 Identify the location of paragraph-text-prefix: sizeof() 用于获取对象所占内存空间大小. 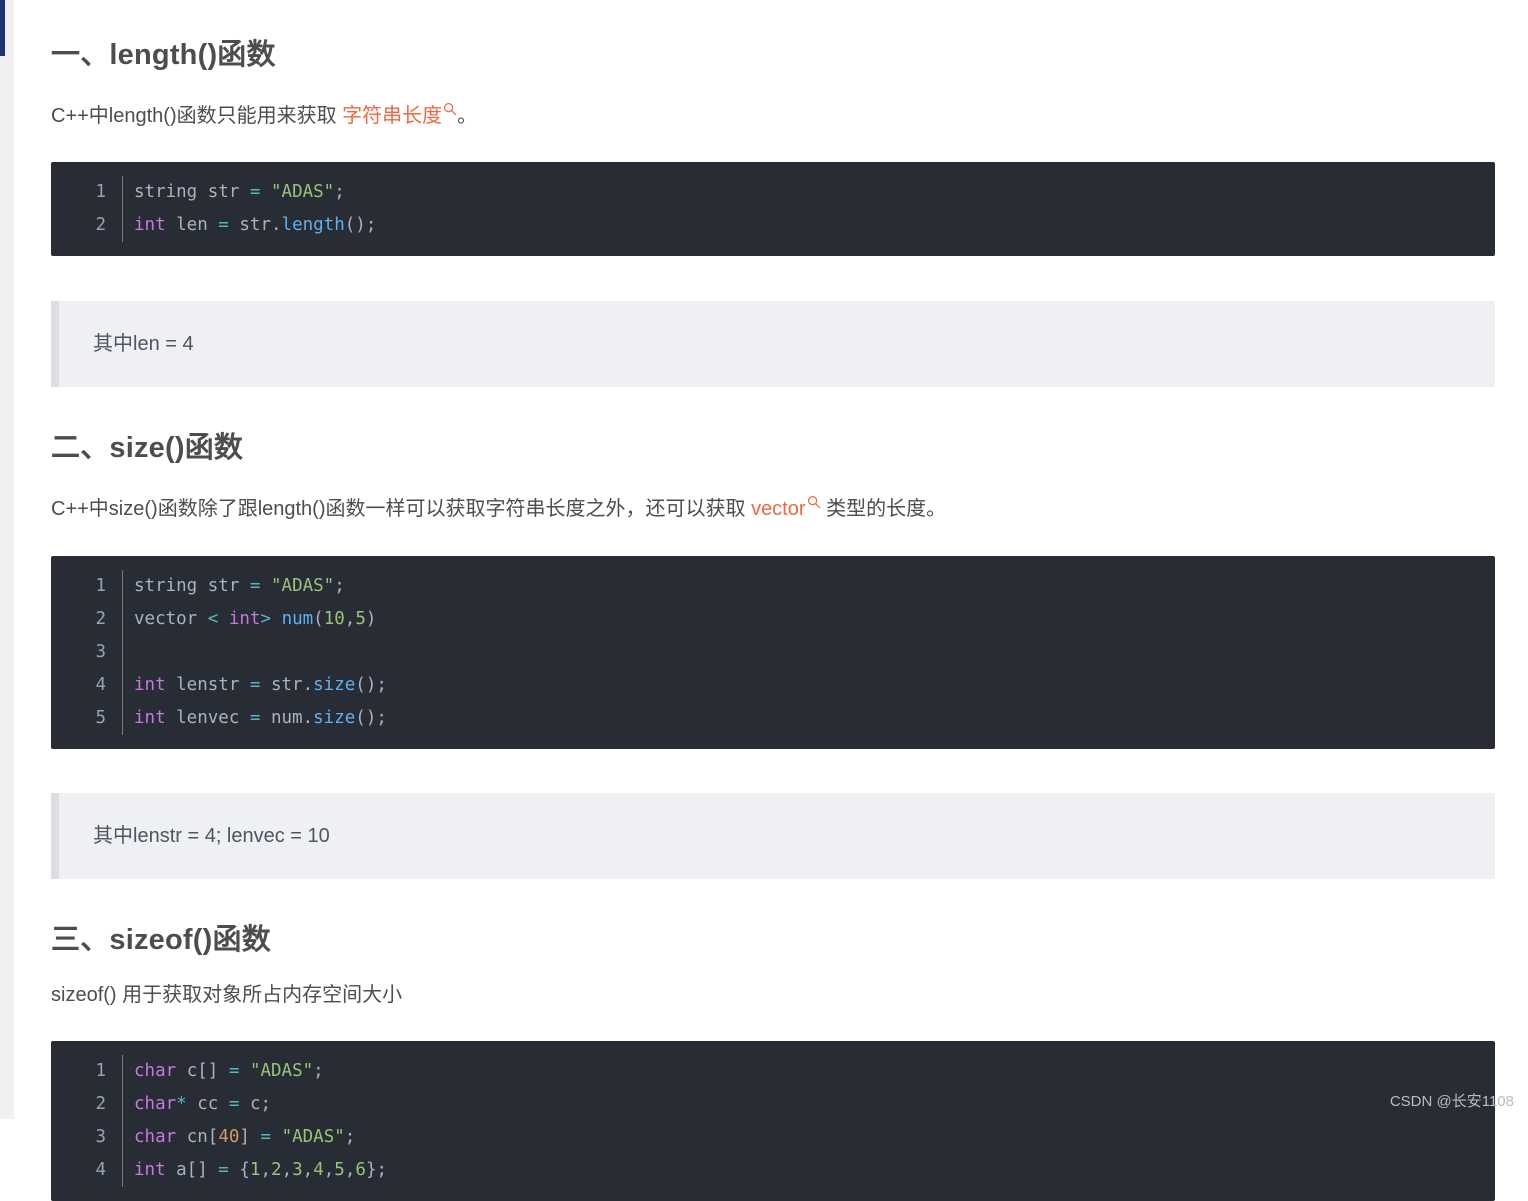
(226, 995).